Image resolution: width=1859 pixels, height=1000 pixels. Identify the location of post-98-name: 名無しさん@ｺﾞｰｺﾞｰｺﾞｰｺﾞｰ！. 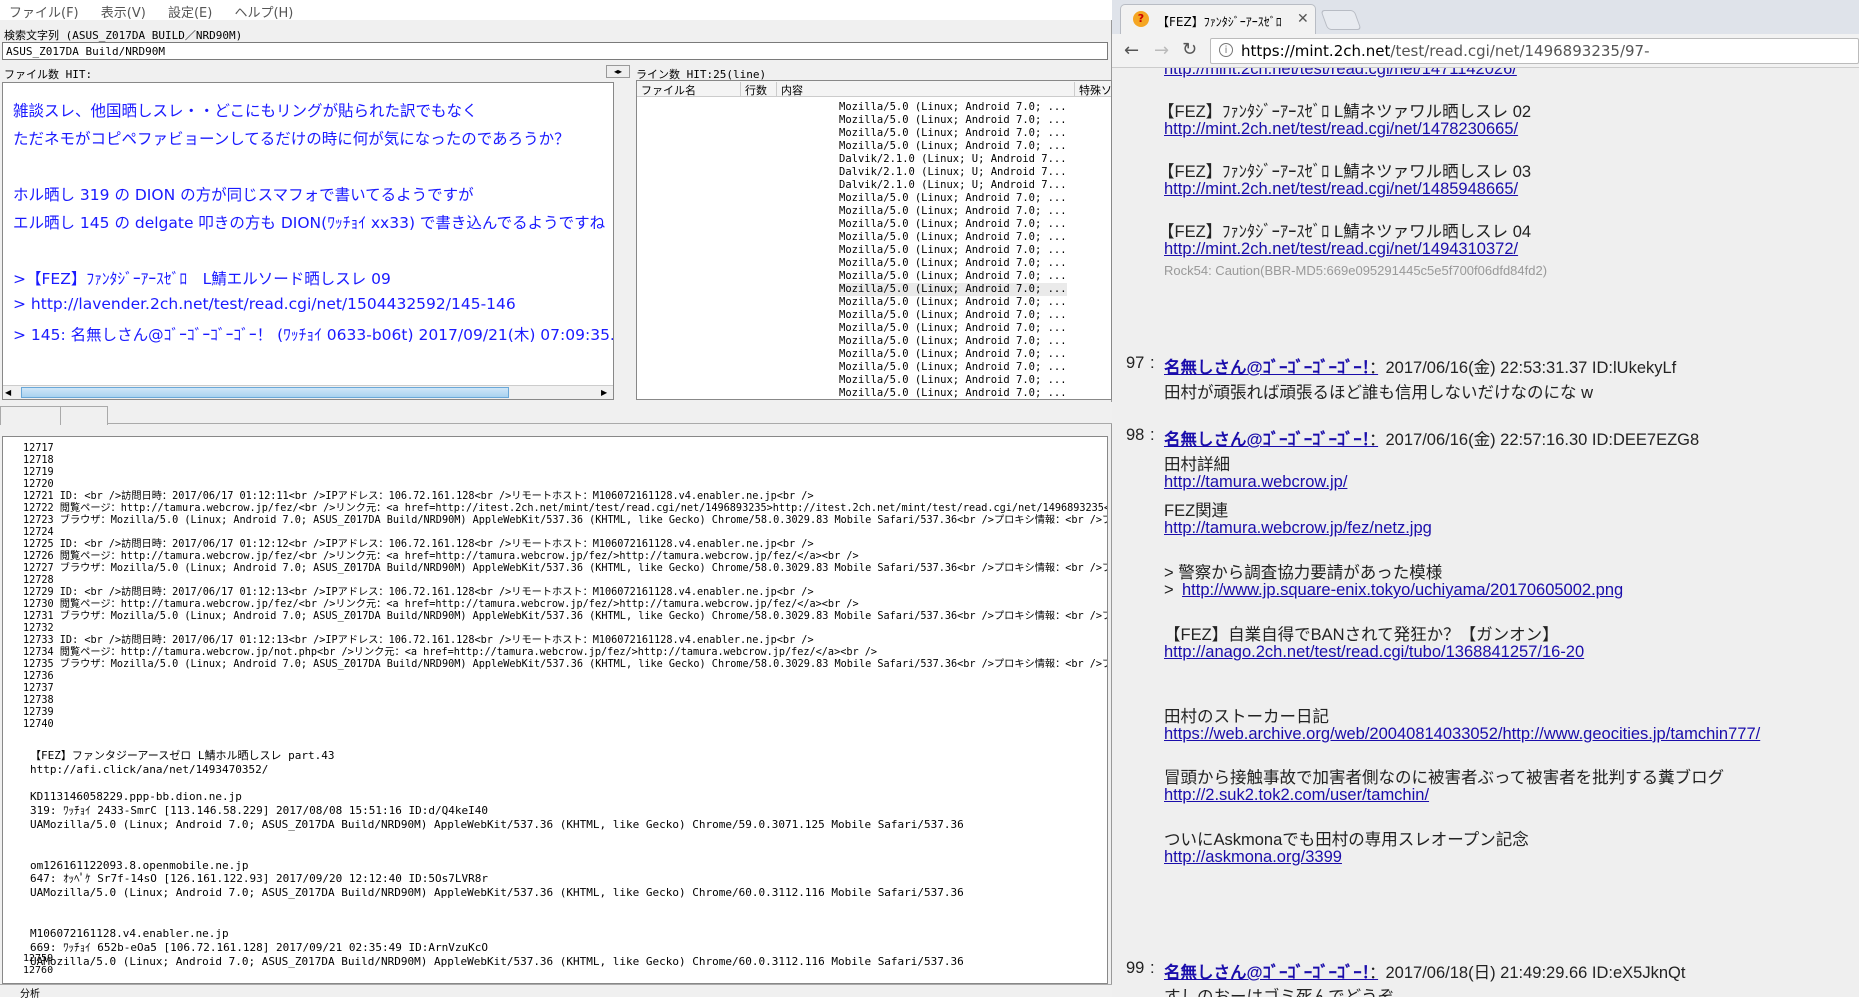
(1271, 438).